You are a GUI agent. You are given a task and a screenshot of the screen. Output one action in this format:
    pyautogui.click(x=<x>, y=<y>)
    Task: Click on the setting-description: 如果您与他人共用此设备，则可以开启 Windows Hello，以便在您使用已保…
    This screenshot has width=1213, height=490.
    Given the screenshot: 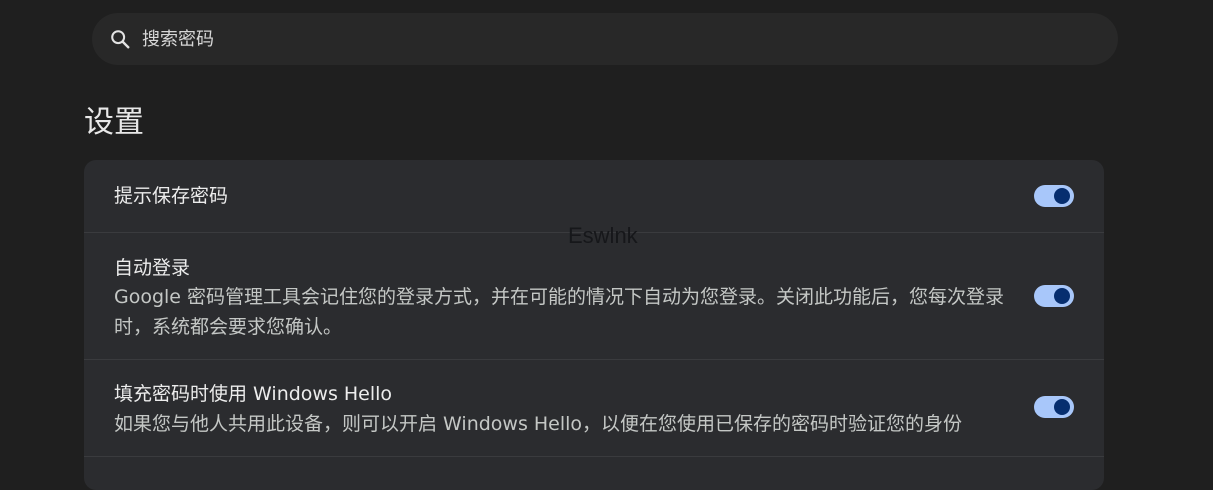 What is the action you would take?
    pyautogui.click(x=538, y=424)
    